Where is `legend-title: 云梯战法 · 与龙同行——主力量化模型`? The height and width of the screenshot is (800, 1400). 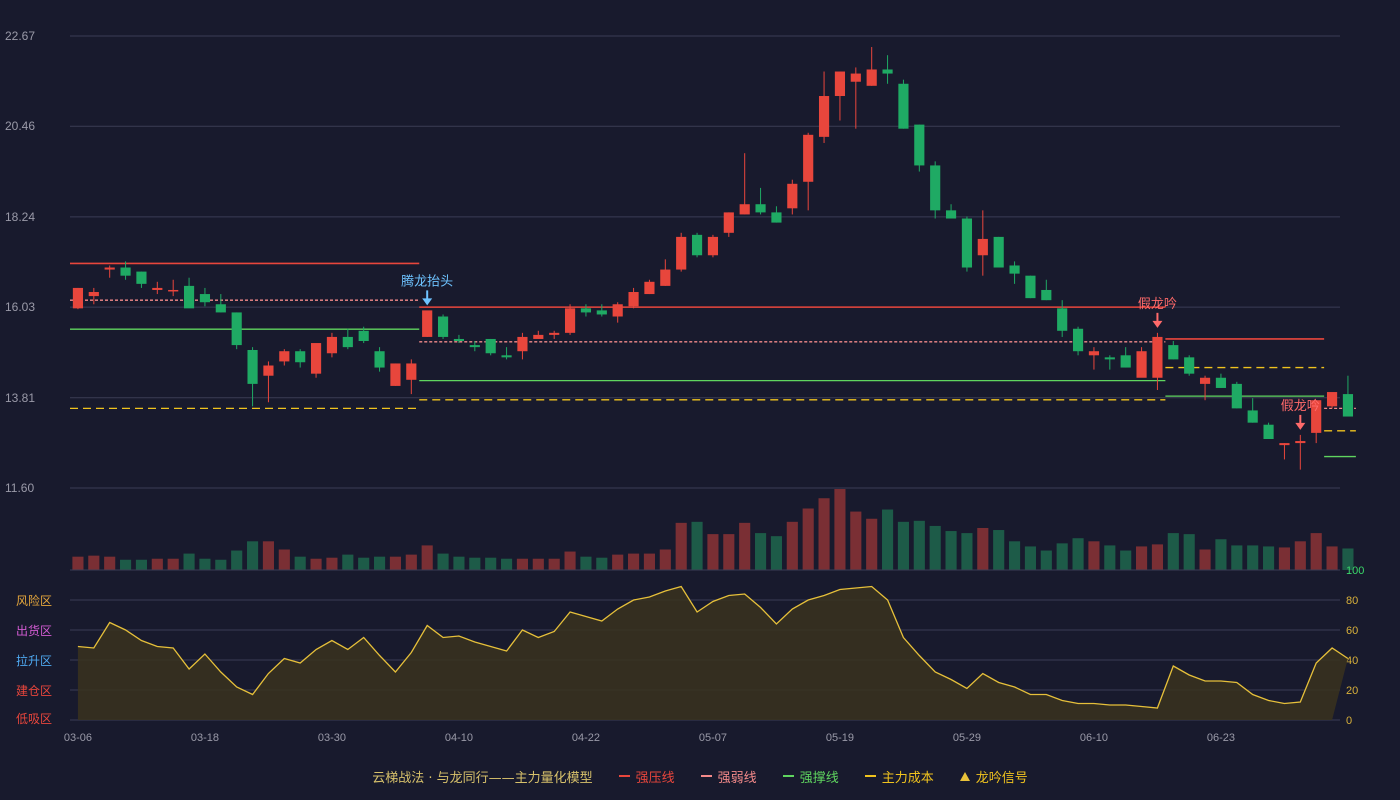 legend-title: 云梯战法 · 与龙同行——主力量化模型 is located at coordinates (482, 776).